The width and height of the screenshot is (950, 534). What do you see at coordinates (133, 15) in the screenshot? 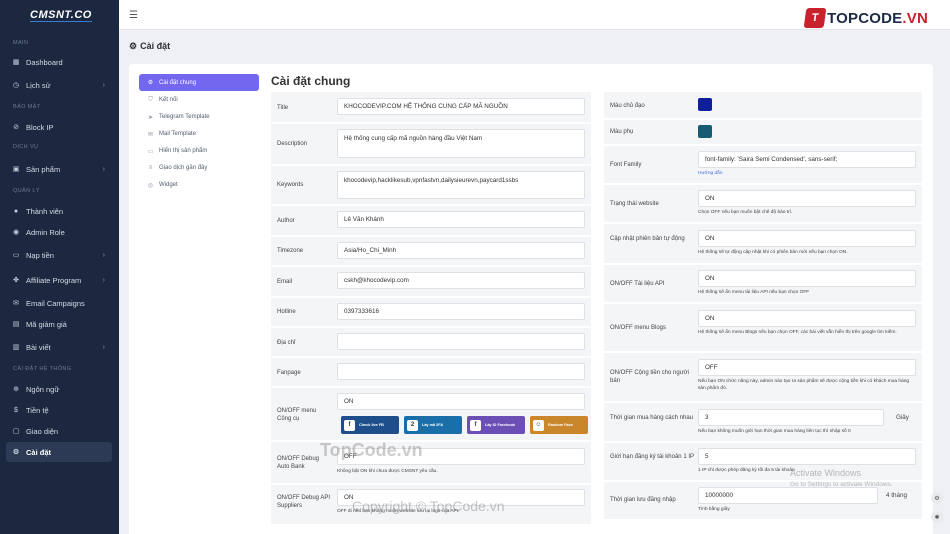
I see `hamburger-icon: ☰` at bounding box center [133, 15].